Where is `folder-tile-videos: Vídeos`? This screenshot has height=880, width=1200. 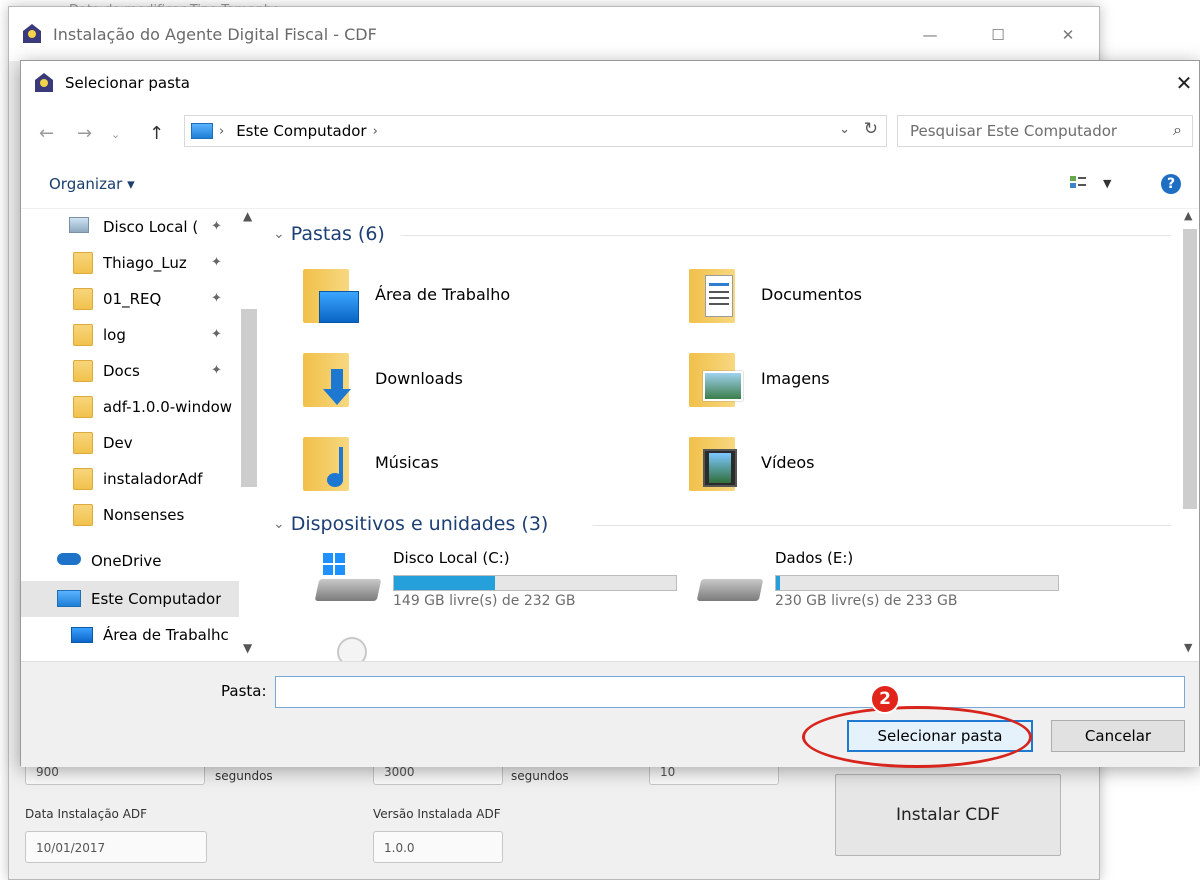 folder-tile-videos: Vídeos is located at coordinates (867, 462).